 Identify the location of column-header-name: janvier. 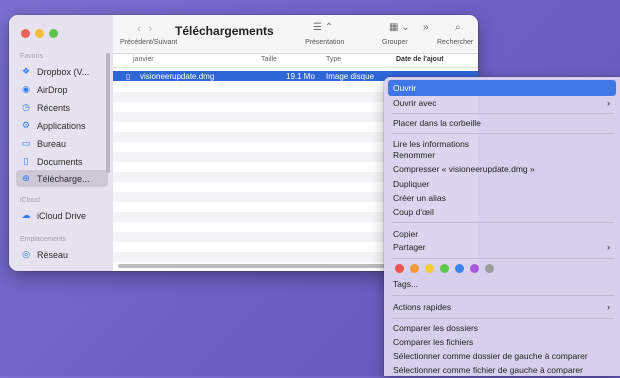
(143, 59).